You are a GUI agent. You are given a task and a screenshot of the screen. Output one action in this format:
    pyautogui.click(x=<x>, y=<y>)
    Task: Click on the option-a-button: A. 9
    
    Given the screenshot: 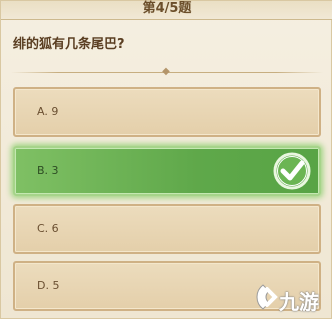 What is the action you would take?
    pyautogui.click(x=167, y=112)
    